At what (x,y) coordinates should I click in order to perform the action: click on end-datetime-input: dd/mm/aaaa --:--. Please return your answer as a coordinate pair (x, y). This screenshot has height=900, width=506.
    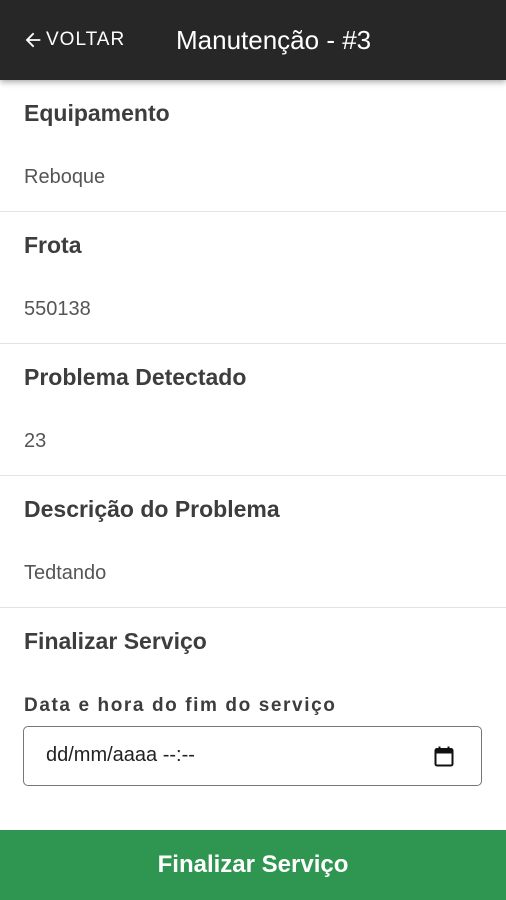
    Looking at the image, I should click on (252, 756).